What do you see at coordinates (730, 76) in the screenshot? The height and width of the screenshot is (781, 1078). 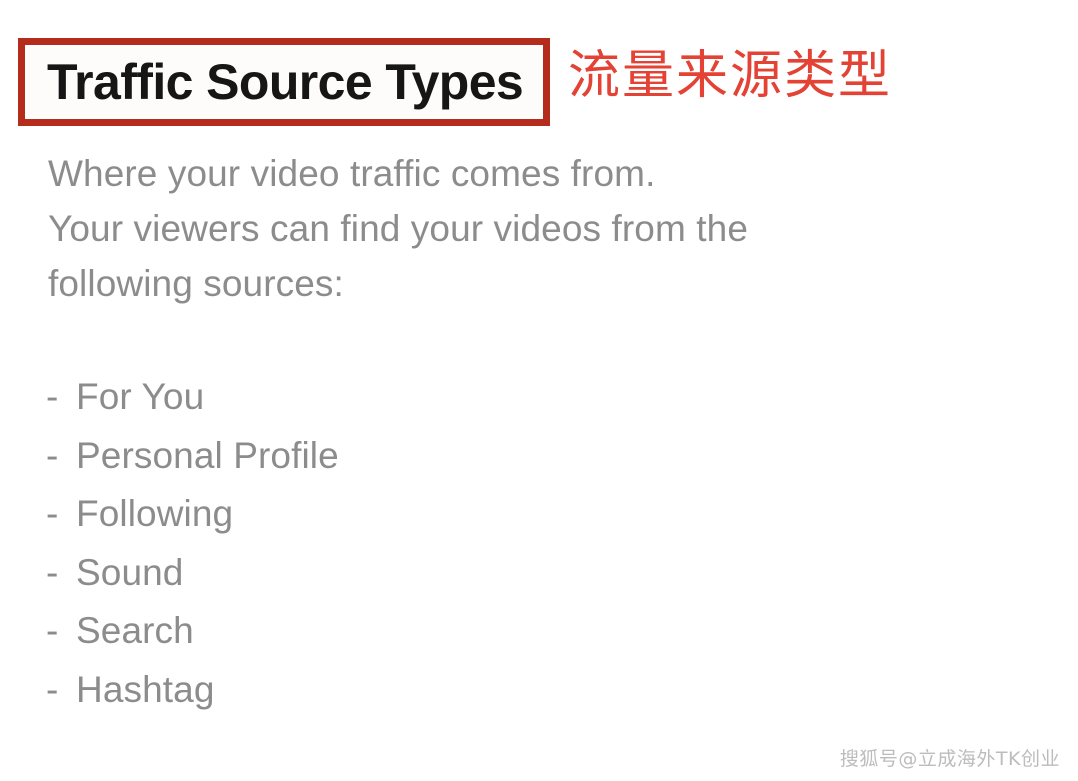 I see `page-title-translation: 流量来源类型` at bounding box center [730, 76].